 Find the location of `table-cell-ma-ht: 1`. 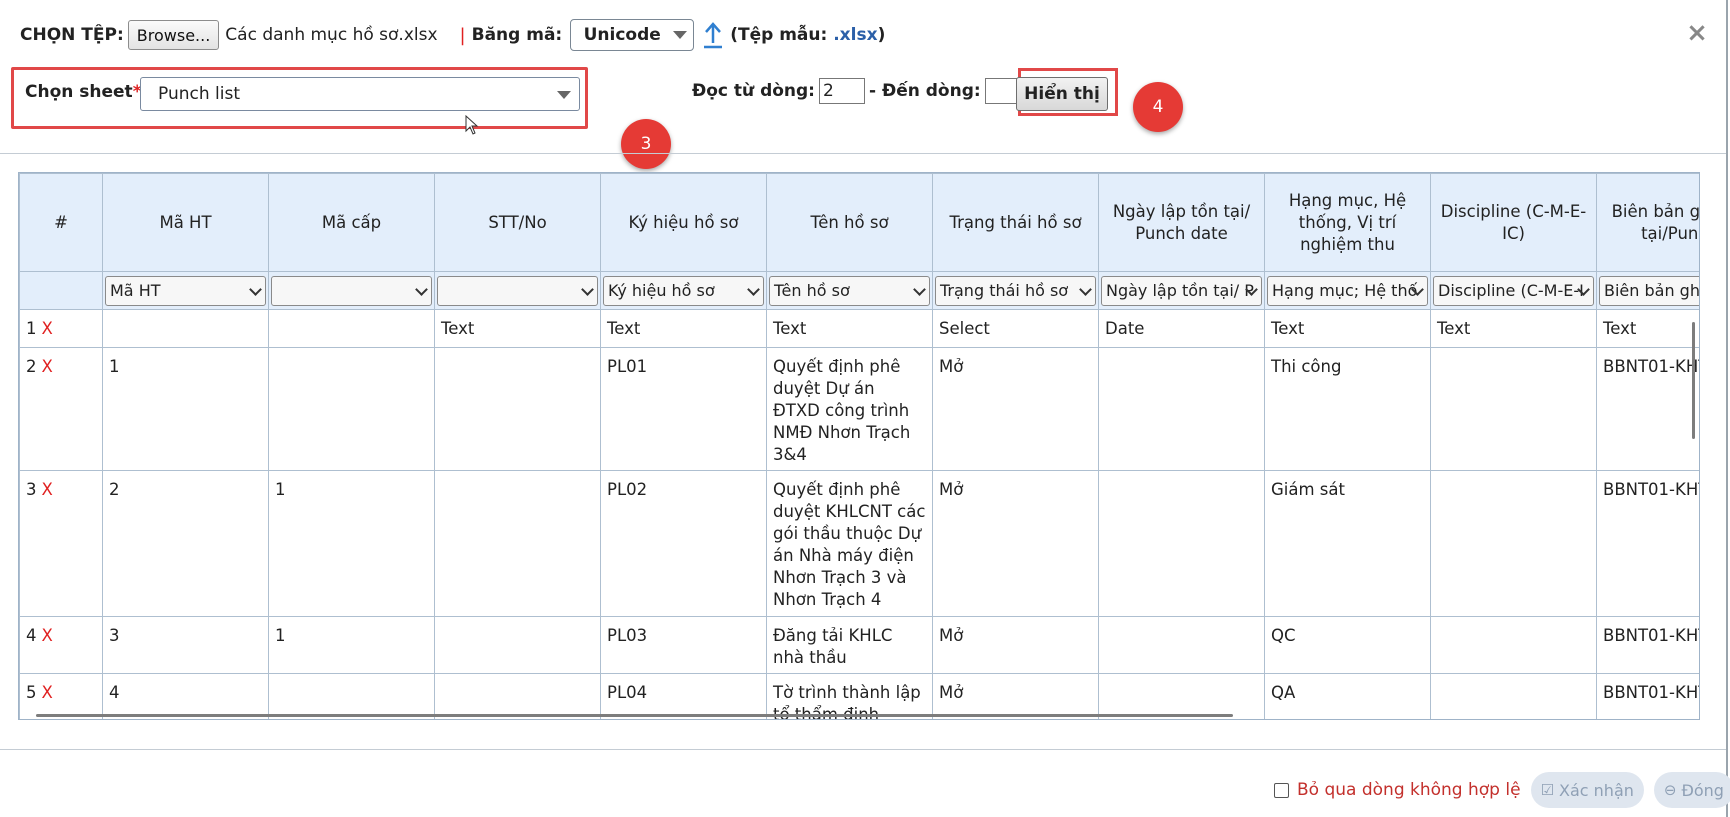

table-cell-ma-ht: 1 is located at coordinates (185, 409).